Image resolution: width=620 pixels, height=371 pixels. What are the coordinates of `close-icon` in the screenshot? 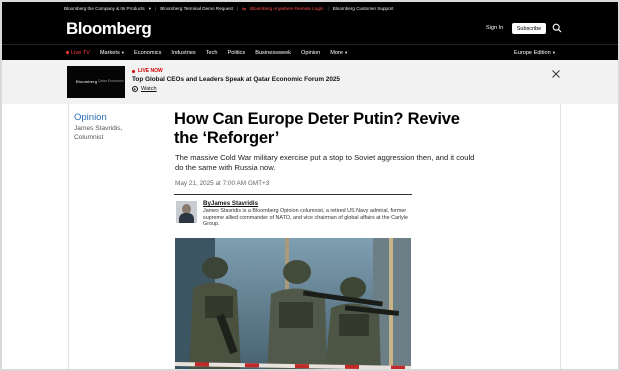 It's located at (556, 74).